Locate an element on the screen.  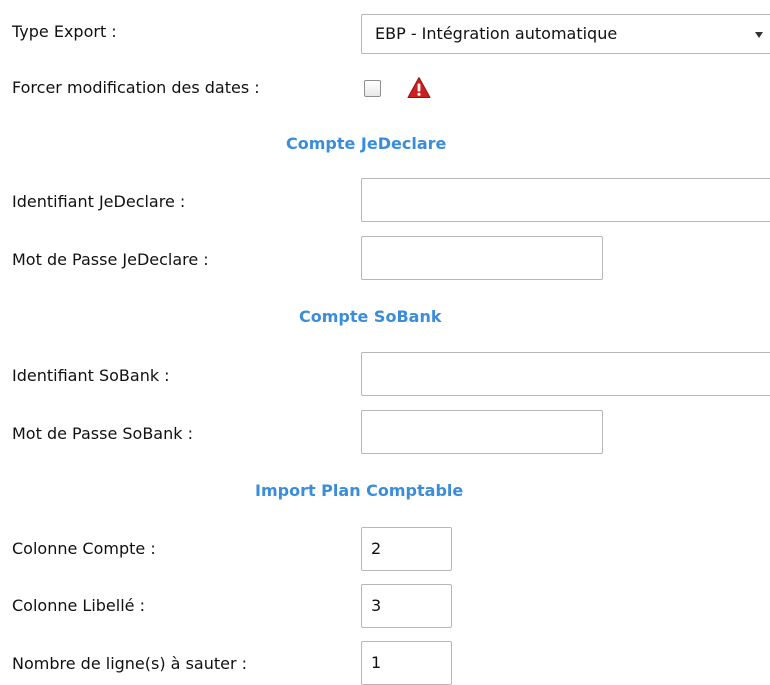
password-jedeclare-input is located at coordinates (482, 258).